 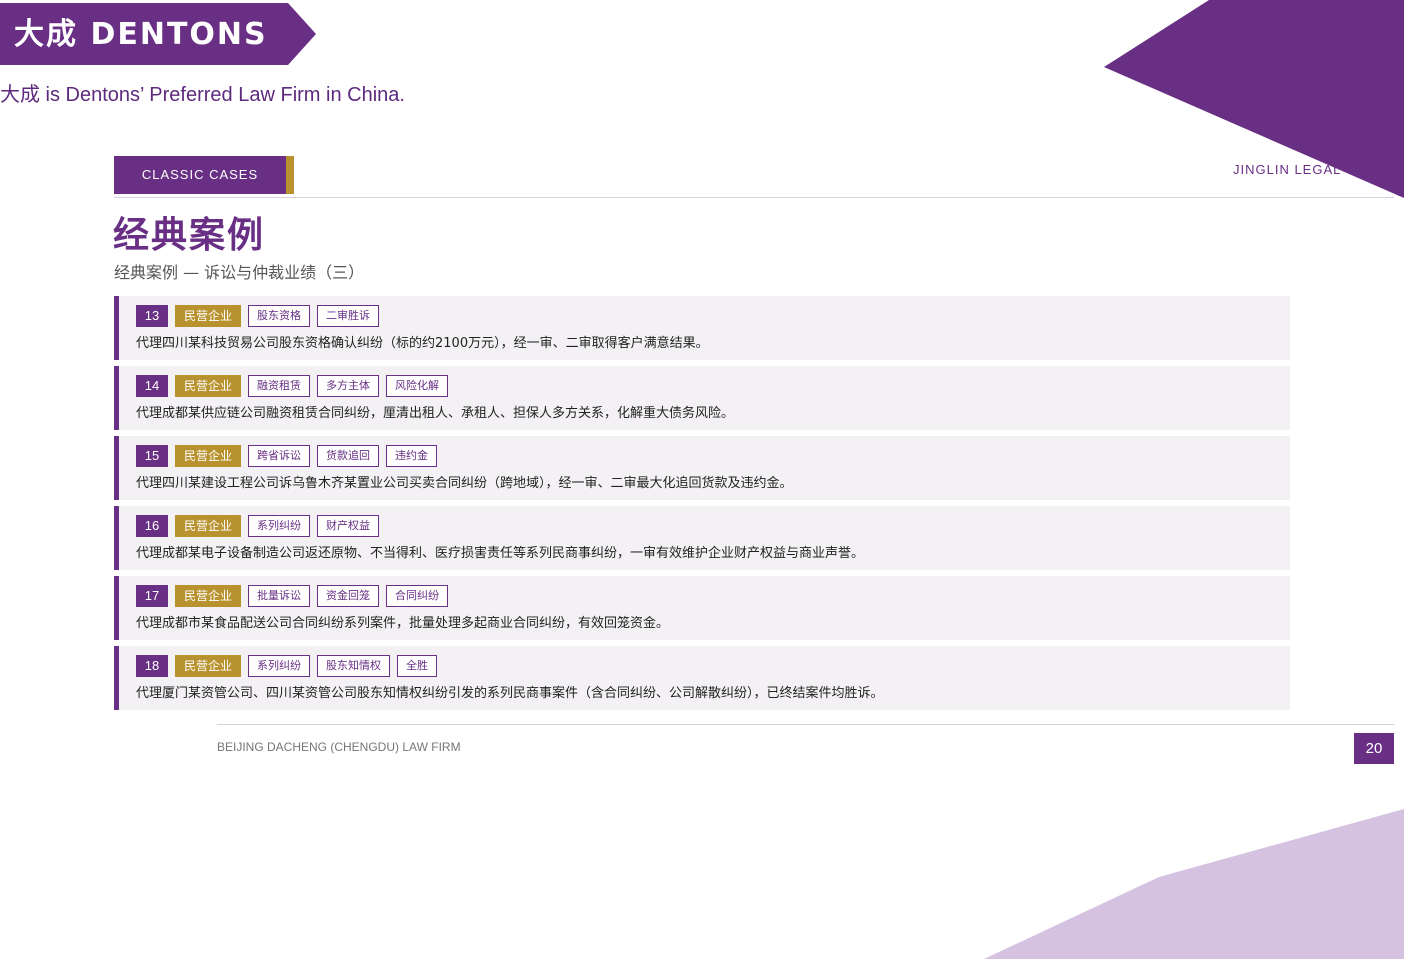 I want to click on case-tag: 跨省诉讼, so click(x=279, y=456).